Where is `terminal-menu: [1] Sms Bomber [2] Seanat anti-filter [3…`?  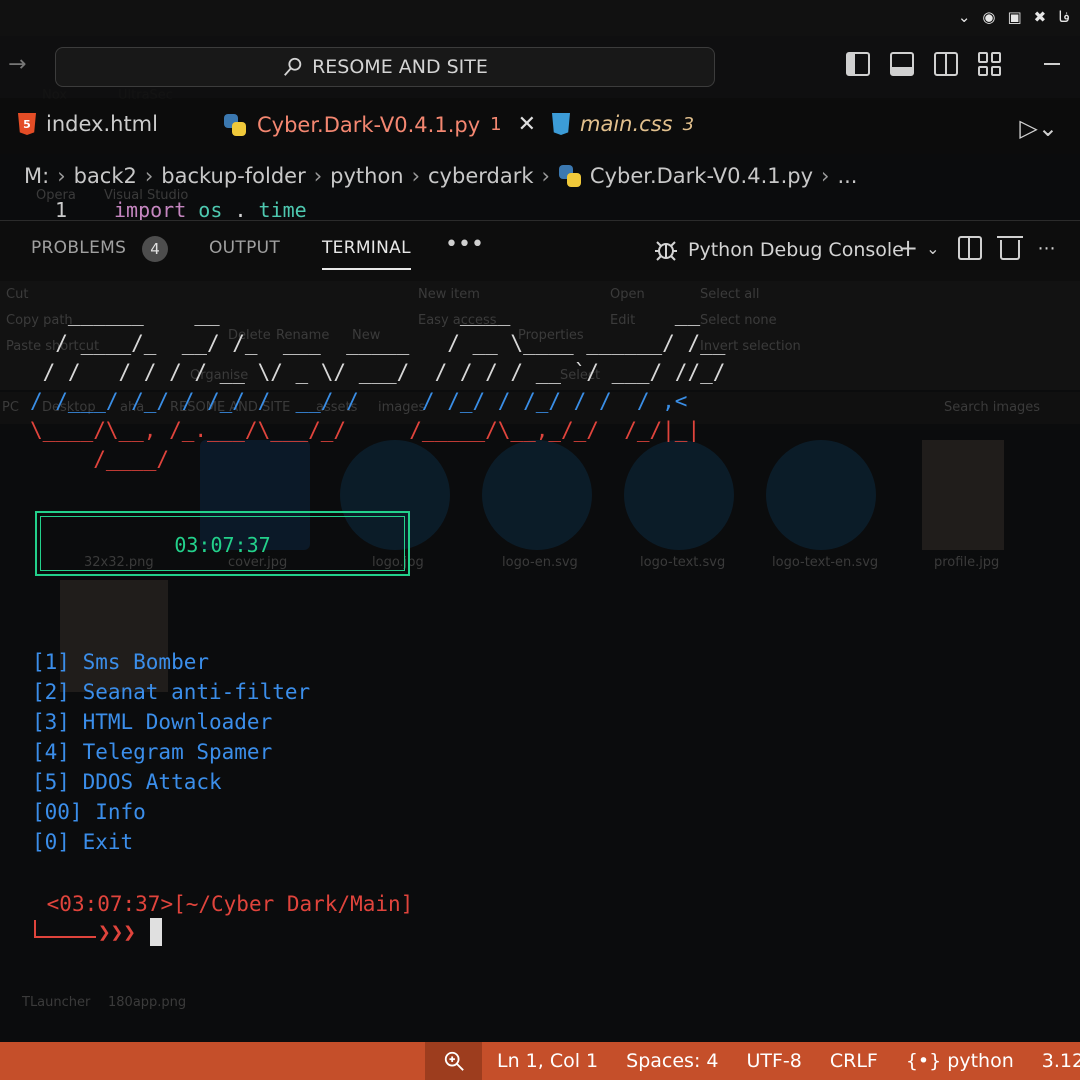 terminal-menu: [1] Sms Bomber [2] Seanat anti-filter [3… is located at coordinates (171, 755).